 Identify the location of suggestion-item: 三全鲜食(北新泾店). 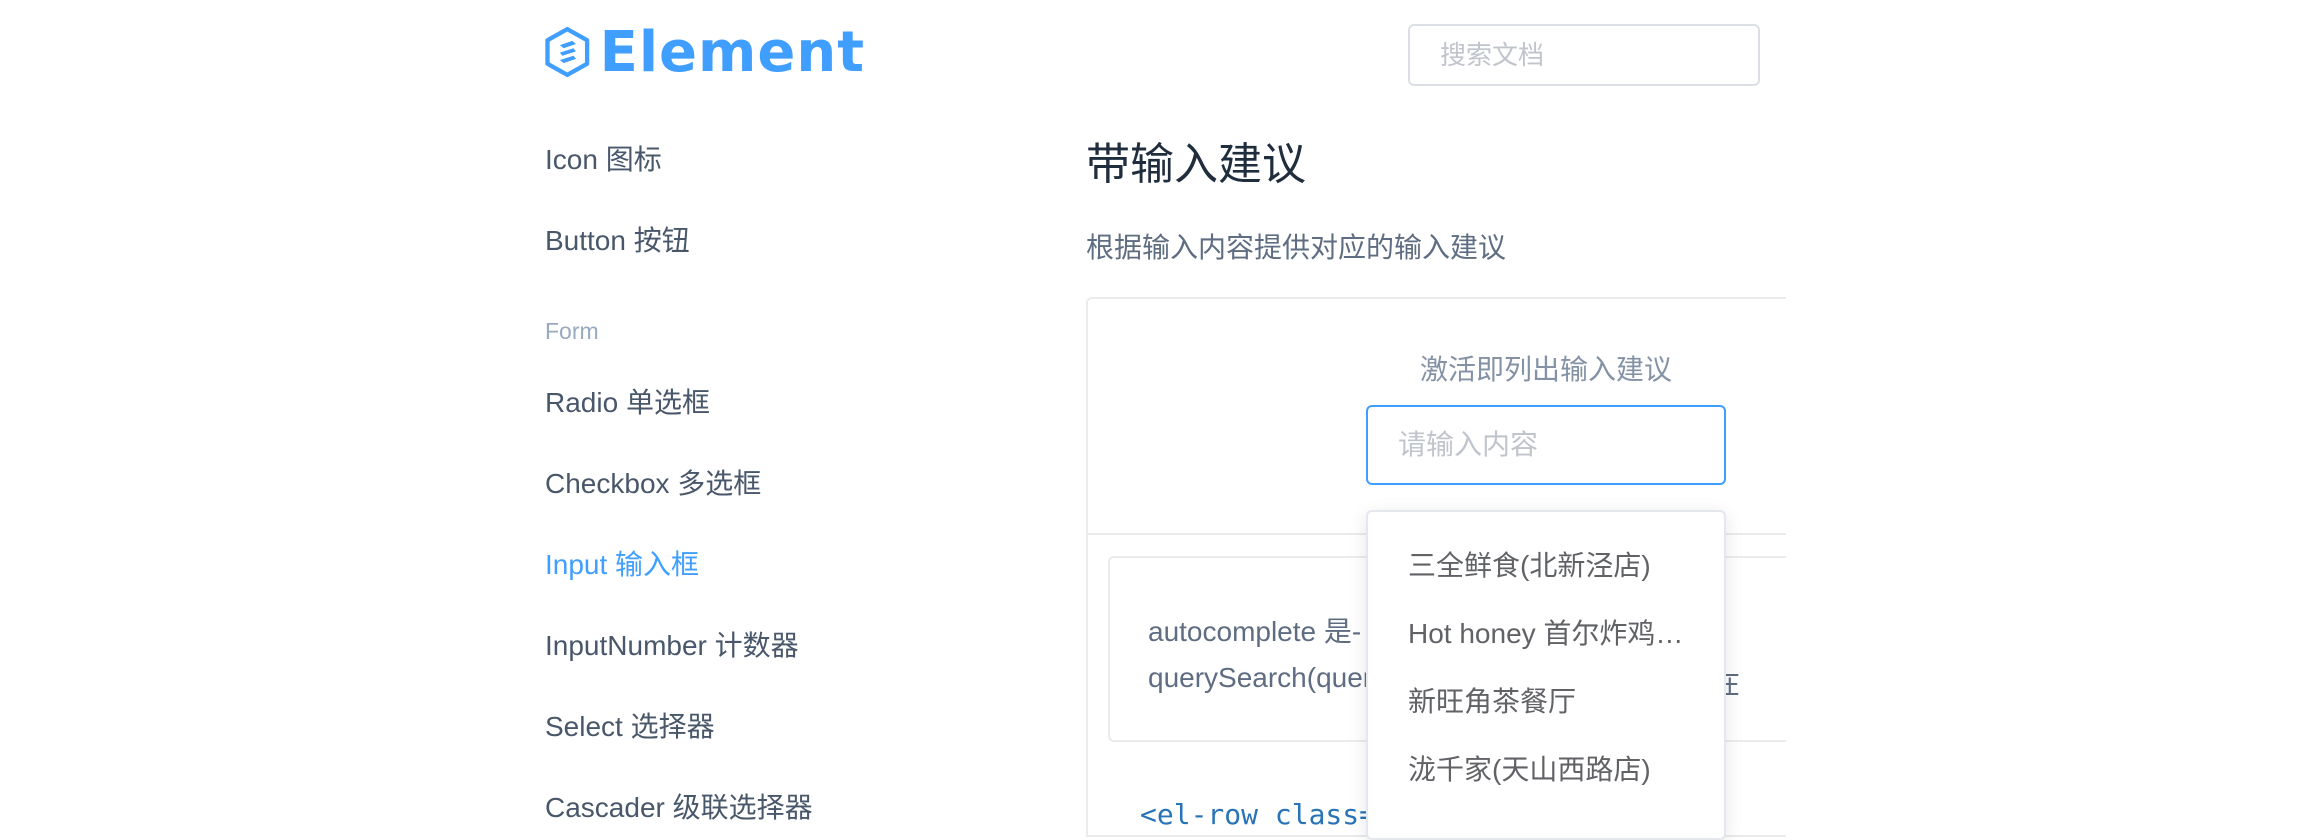
(1546, 566).